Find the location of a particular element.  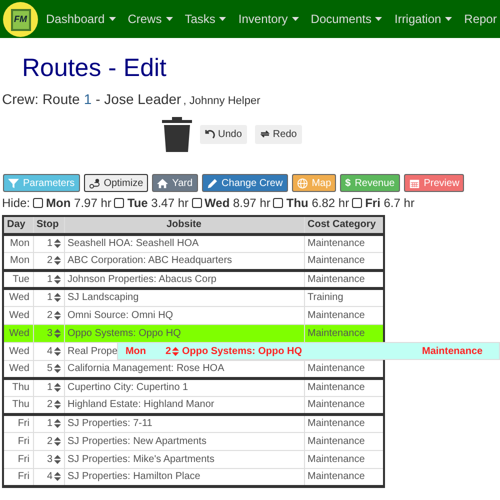

toolbar-button: Optimize is located at coordinates (116, 183).